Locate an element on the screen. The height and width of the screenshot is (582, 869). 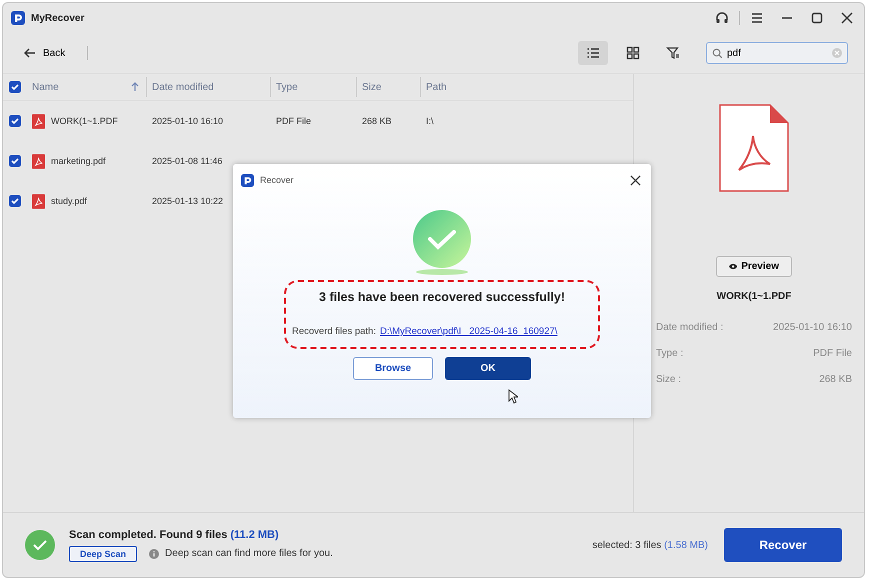
detail-label: Date modified : is located at coordinates (690, 327).